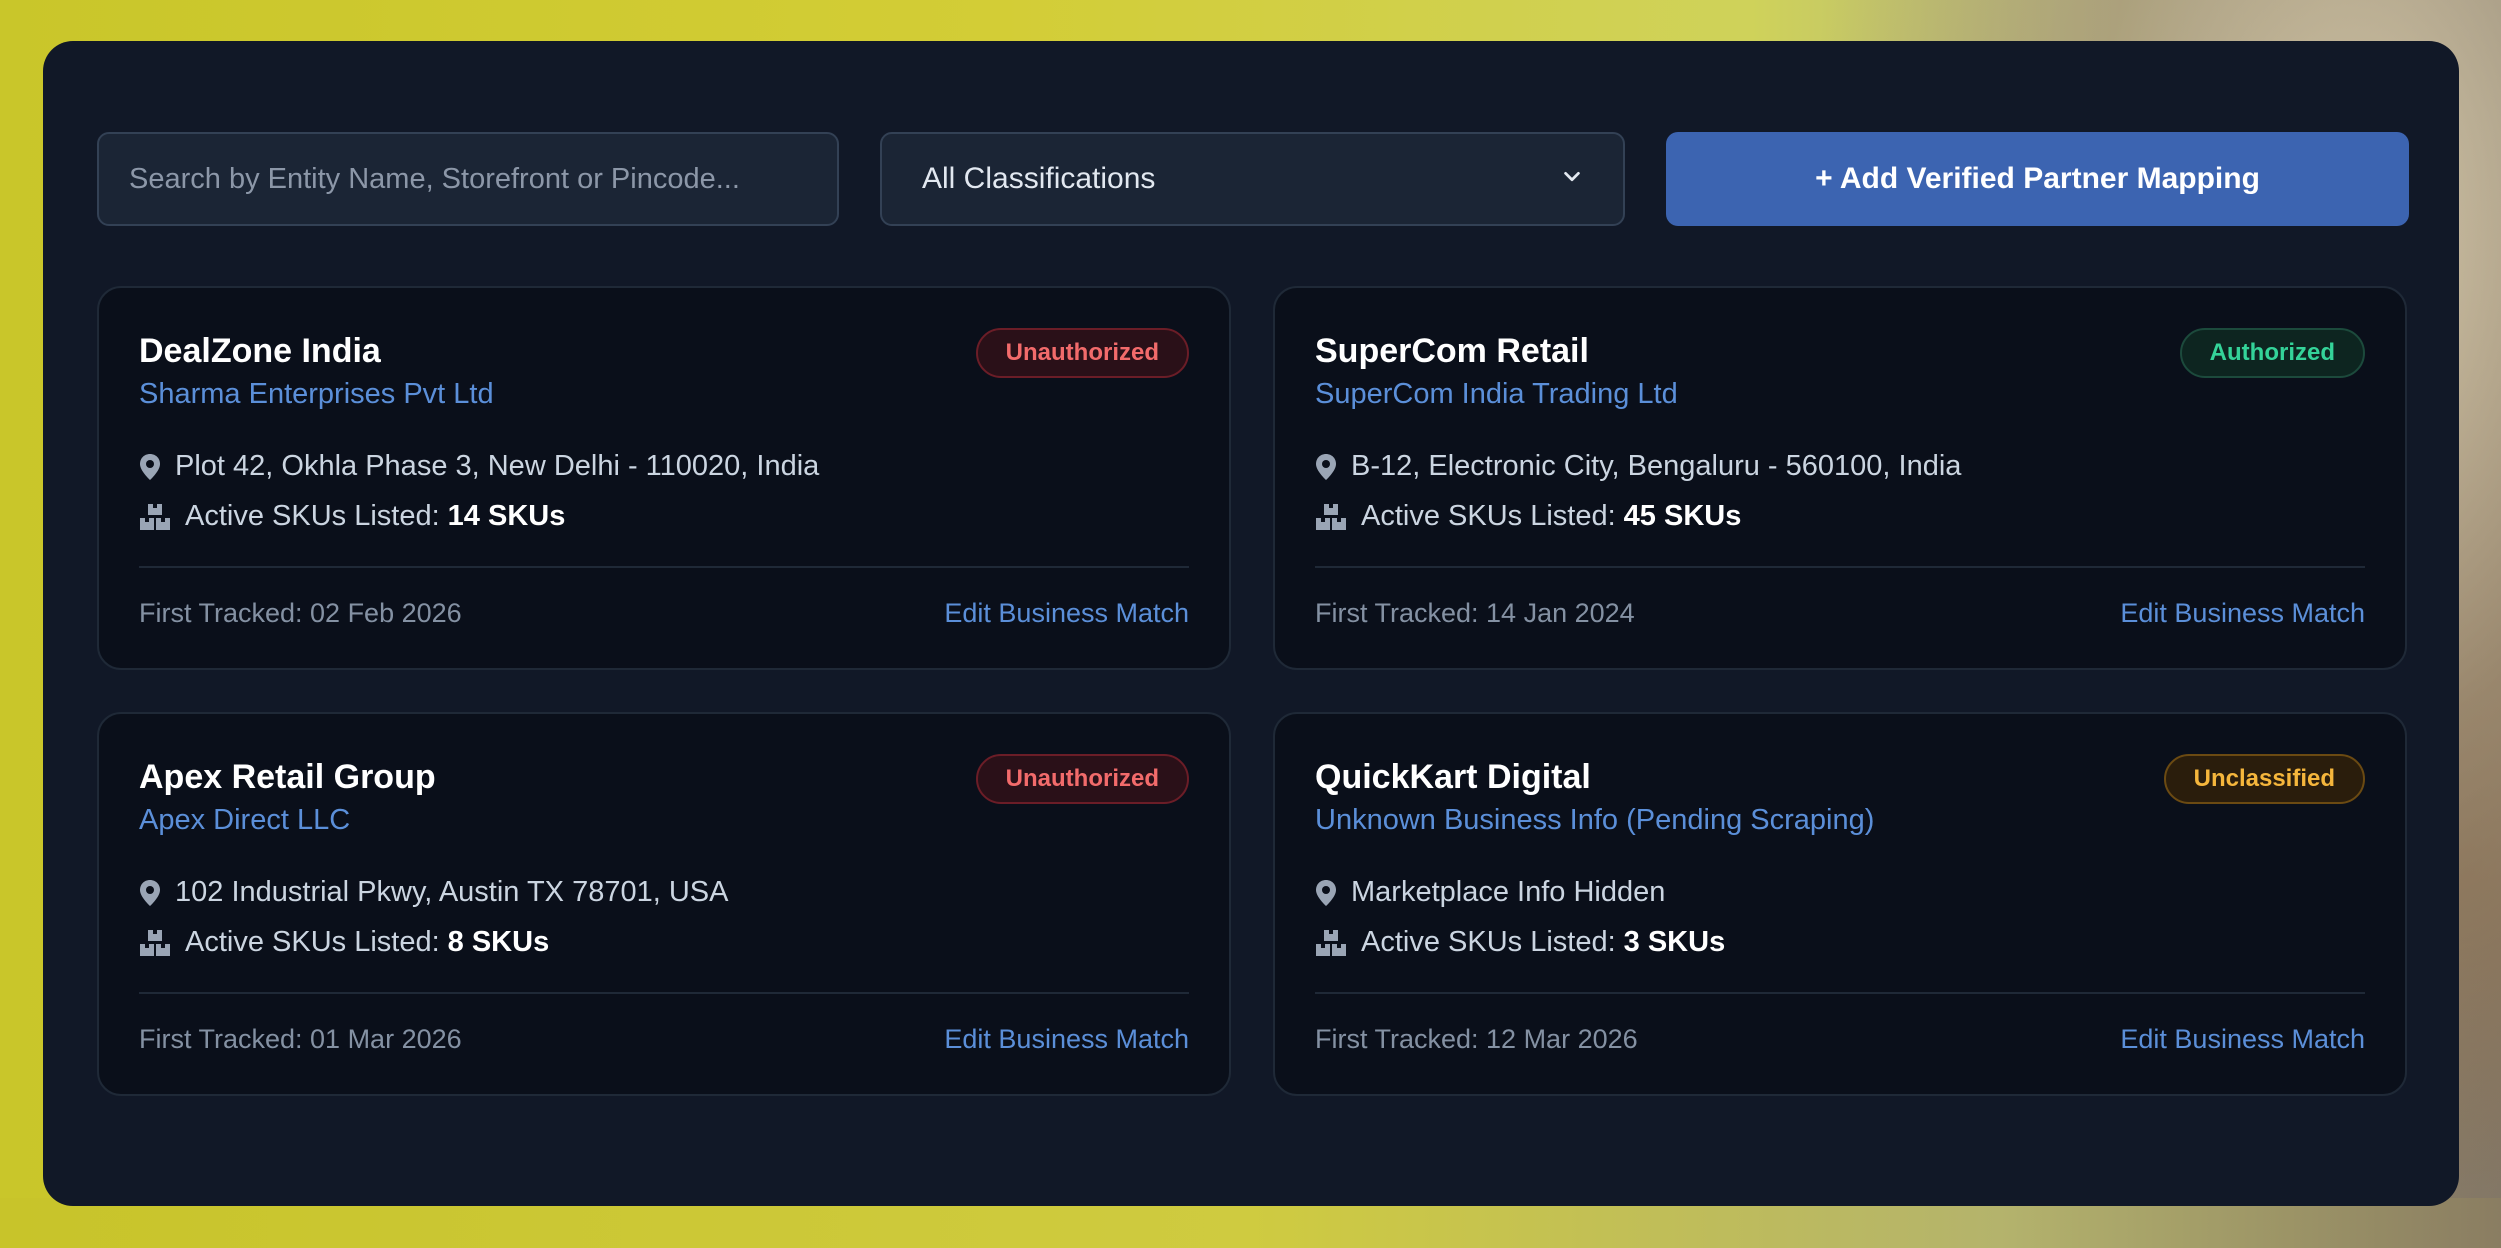 The height and width of the screenshot is (1248, 2501). What do you see at coordinates (1508, 892) in the screenshot?
I see `address-text: Marketplace Info Hidden` at bounding box center [1508, 892].